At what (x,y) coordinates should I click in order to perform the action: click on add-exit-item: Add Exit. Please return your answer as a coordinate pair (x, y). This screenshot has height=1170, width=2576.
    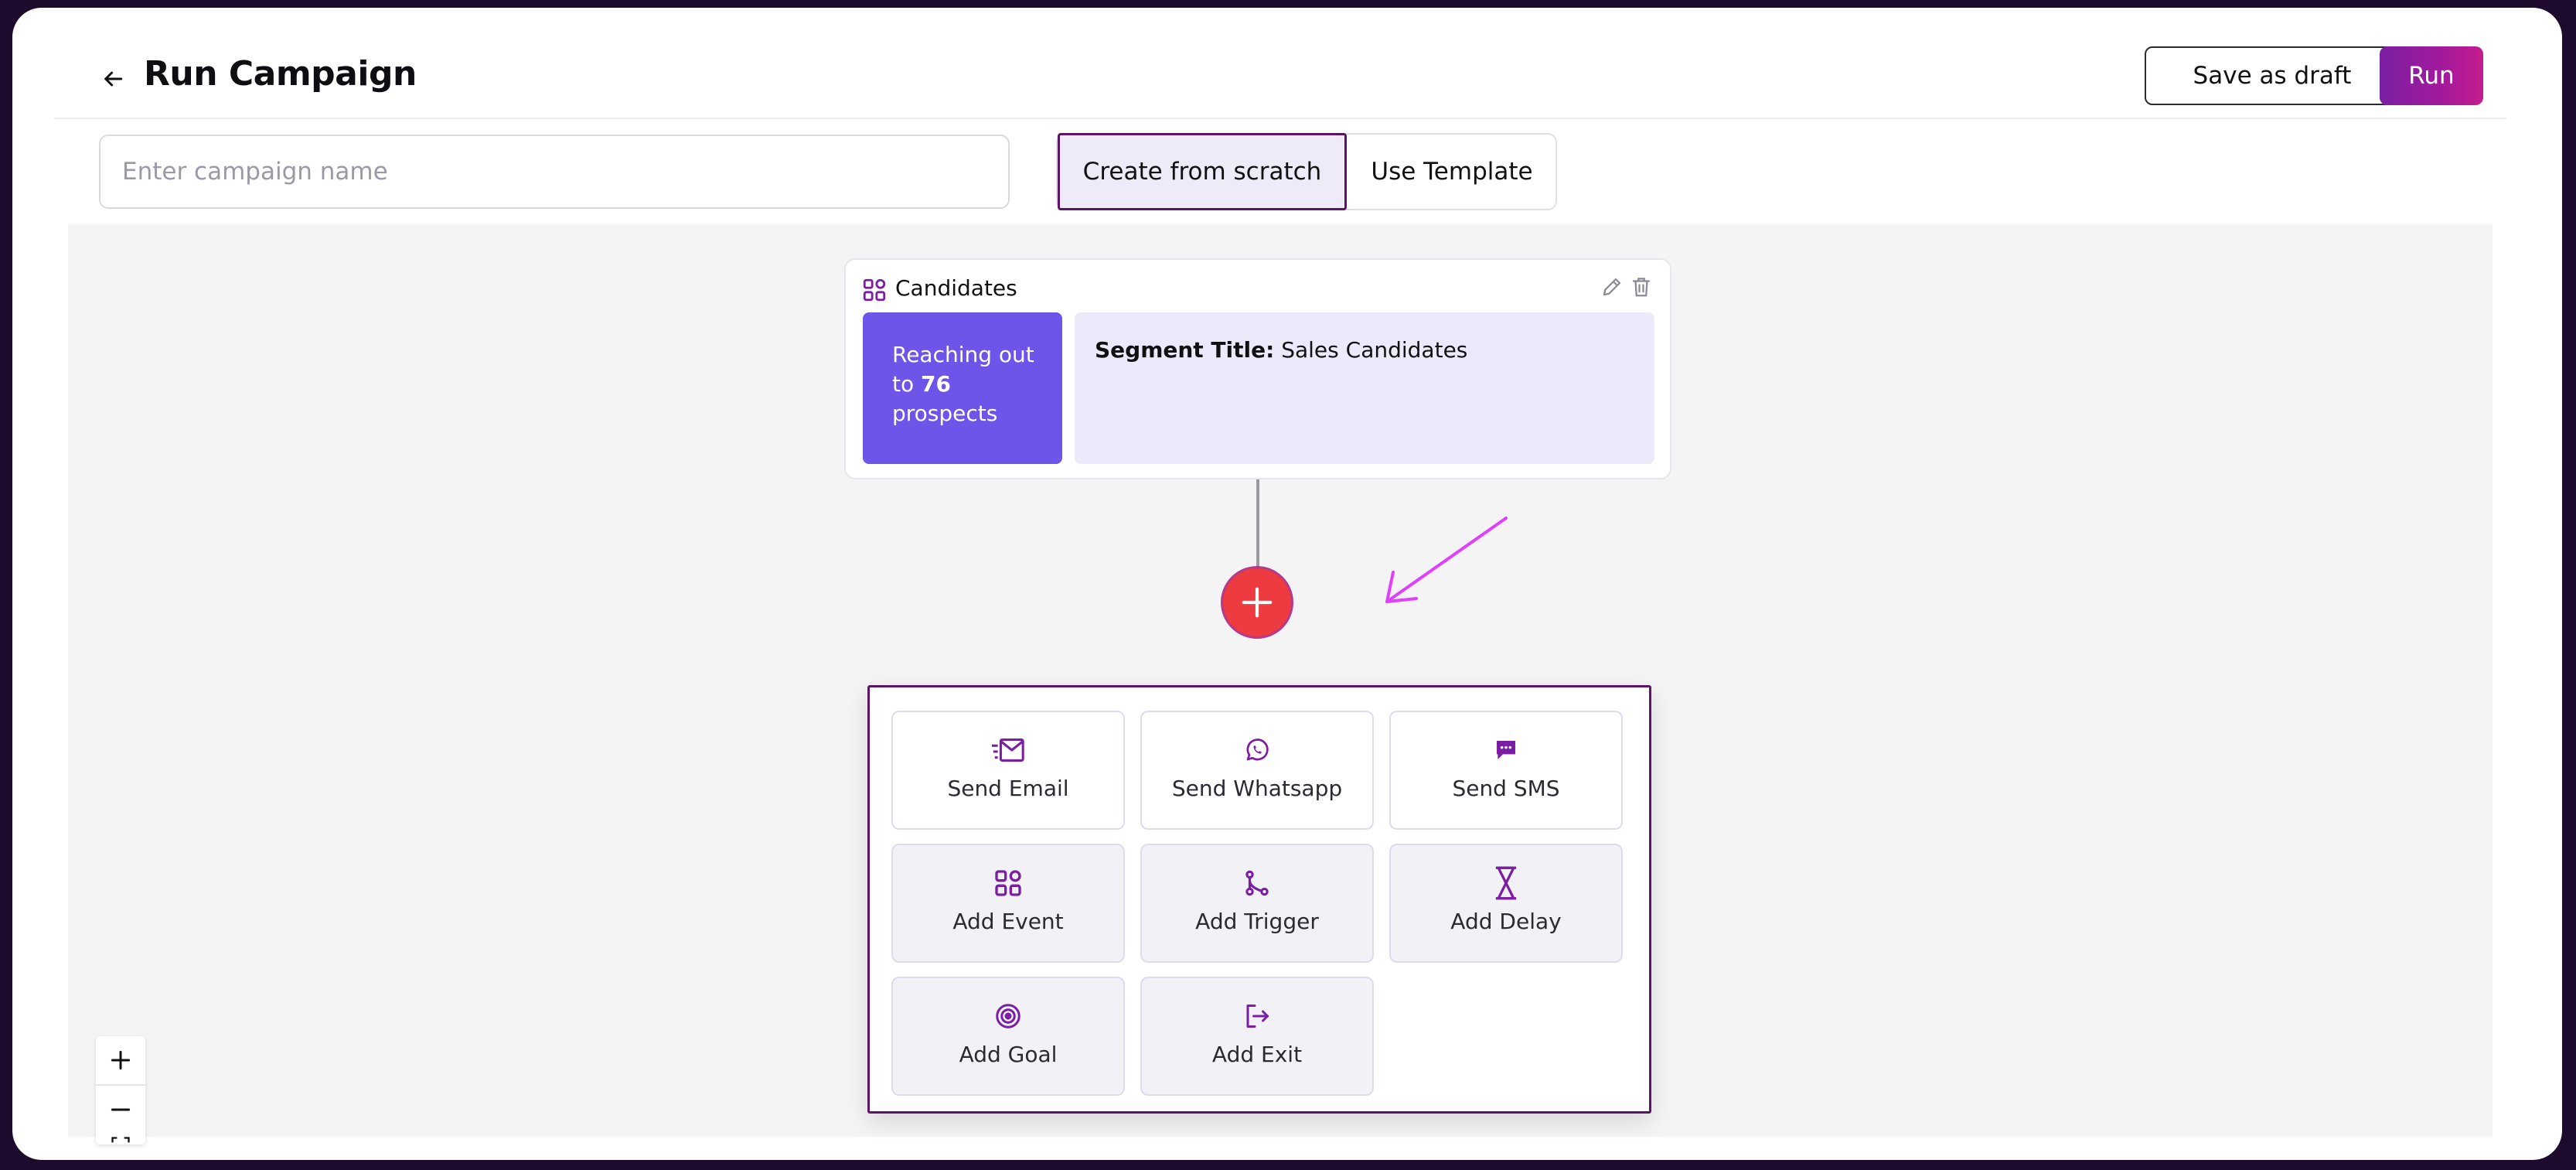
    Looking at the image, I should click on (1257, 1037).